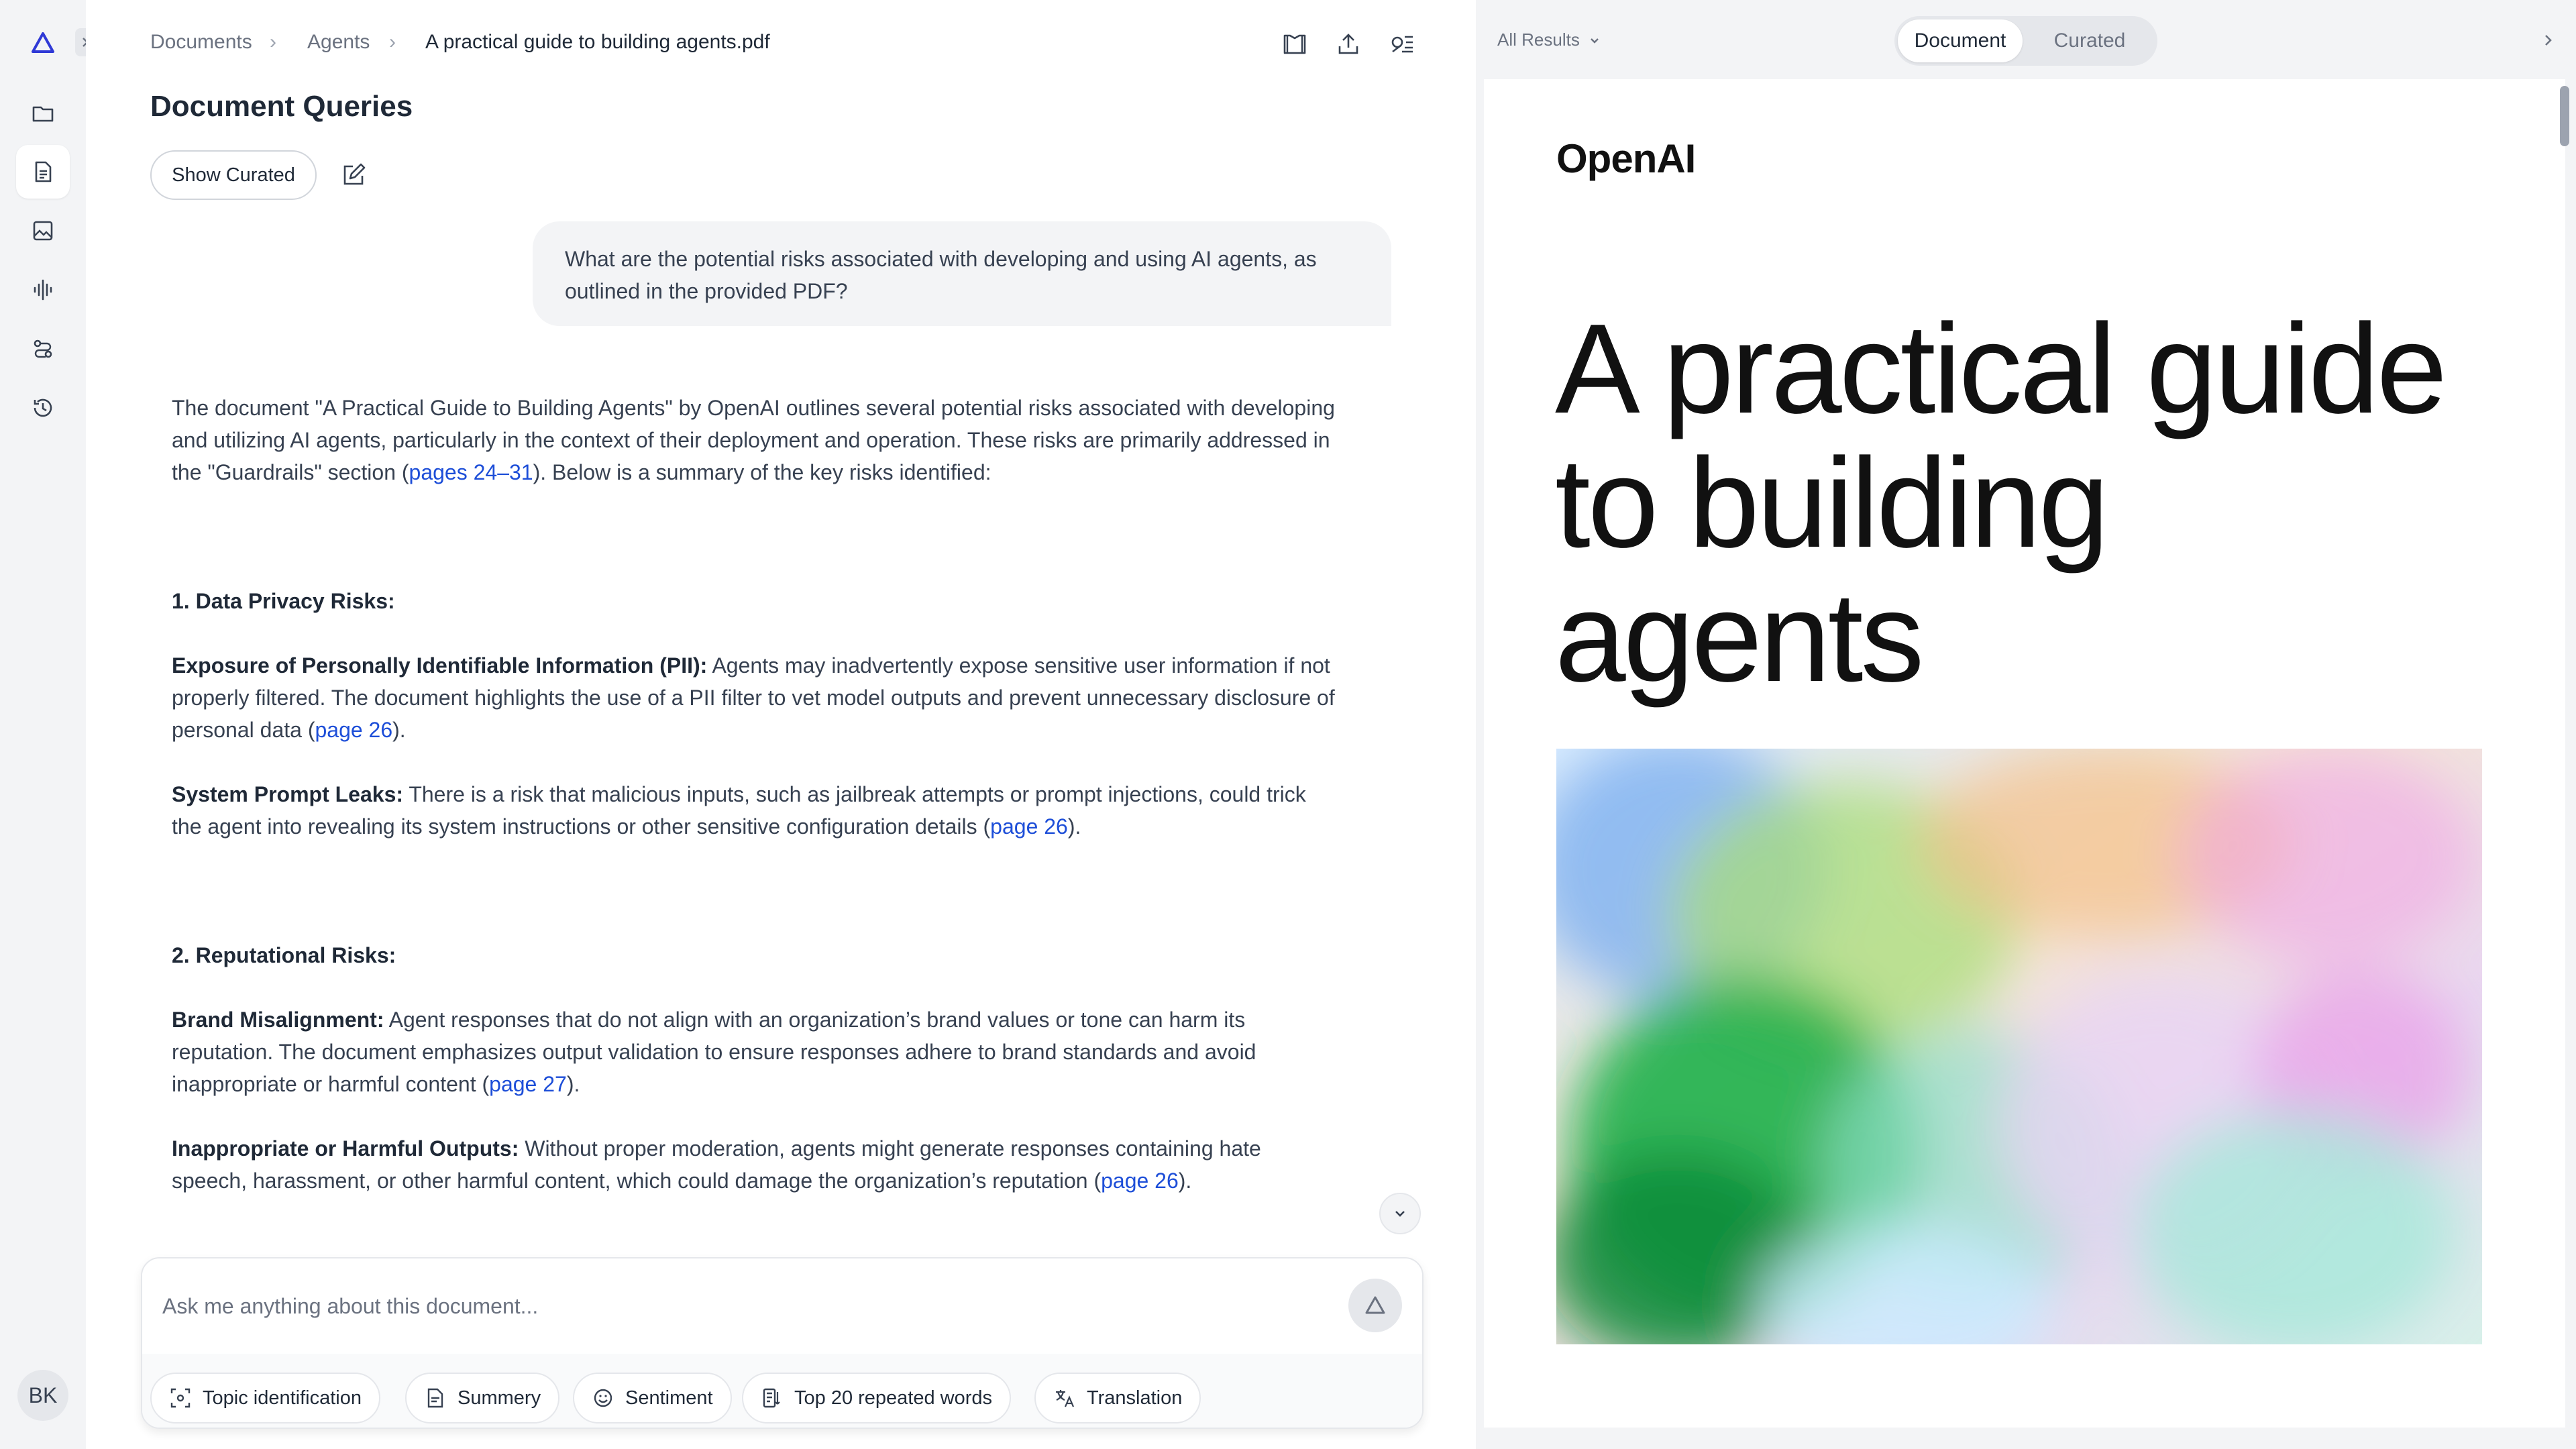 The height and width of the screenshot is (1449, 2576). I want to click on folder-icon, so click(43, 113).